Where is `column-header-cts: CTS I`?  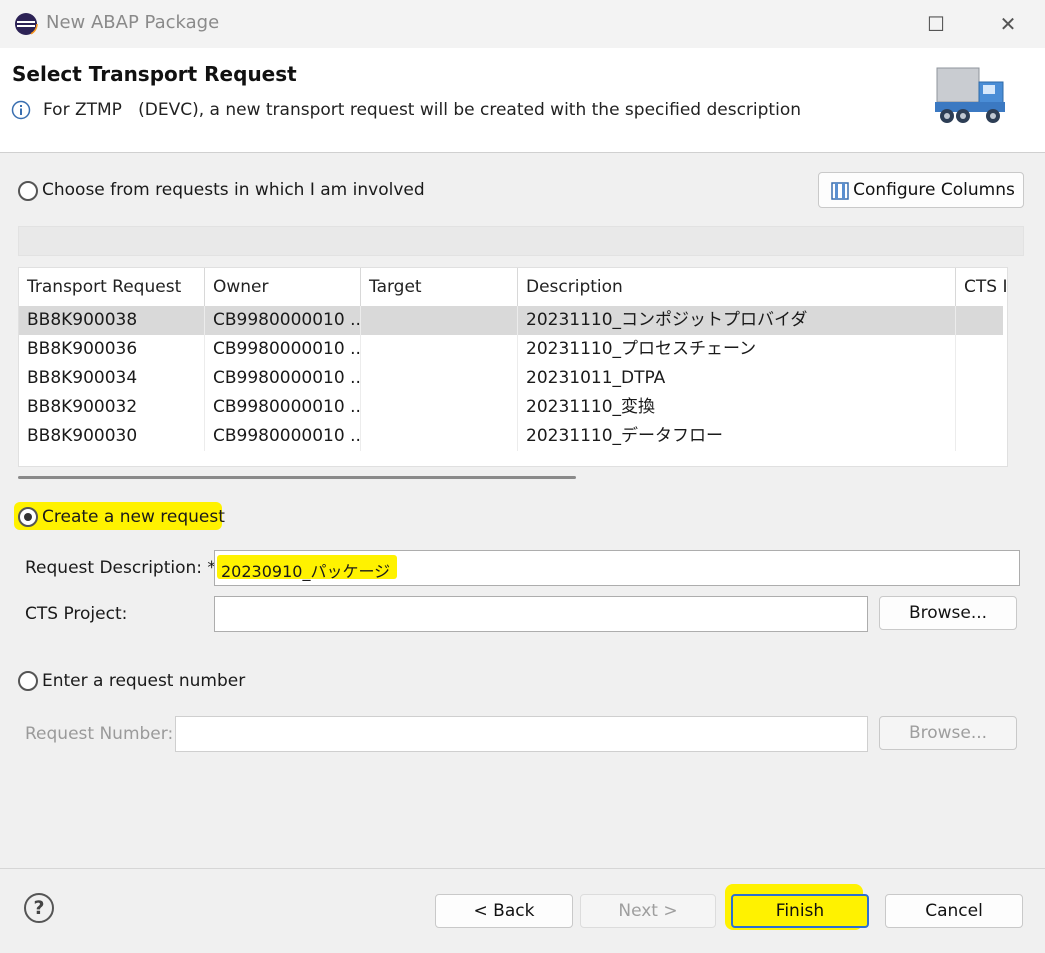
column-header-cts: CTS I is located at coordinates (981, 287).